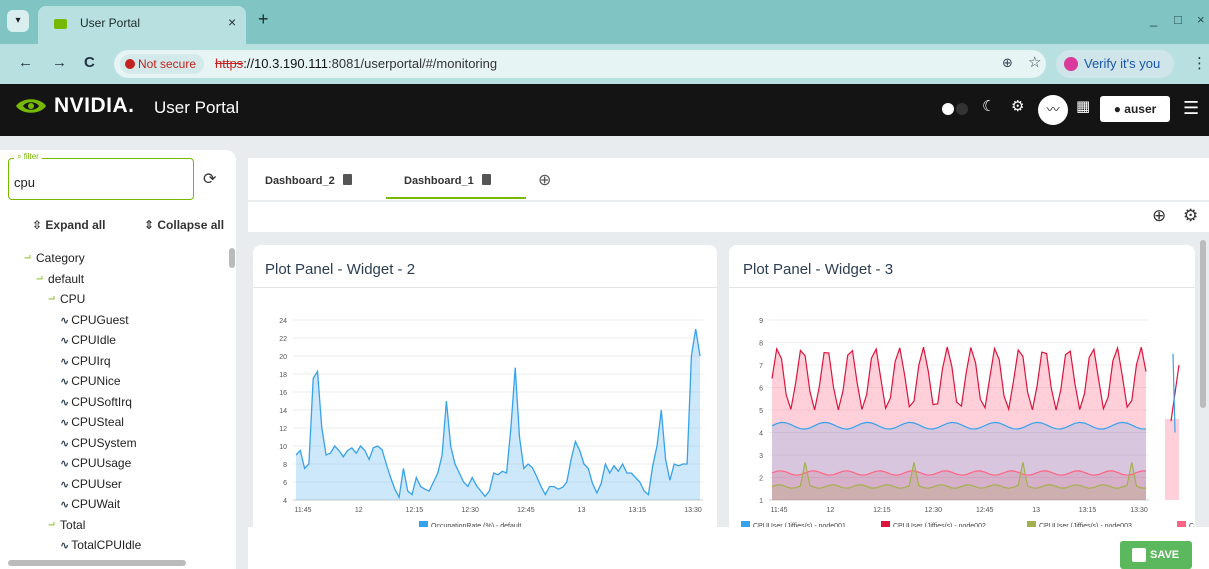 The width and height of the screenshot is (1209, 569). Describe the element at coordinates (68, 225) in the screenshot. I see `expand-all-button: ⇳ Expand all` at that location.